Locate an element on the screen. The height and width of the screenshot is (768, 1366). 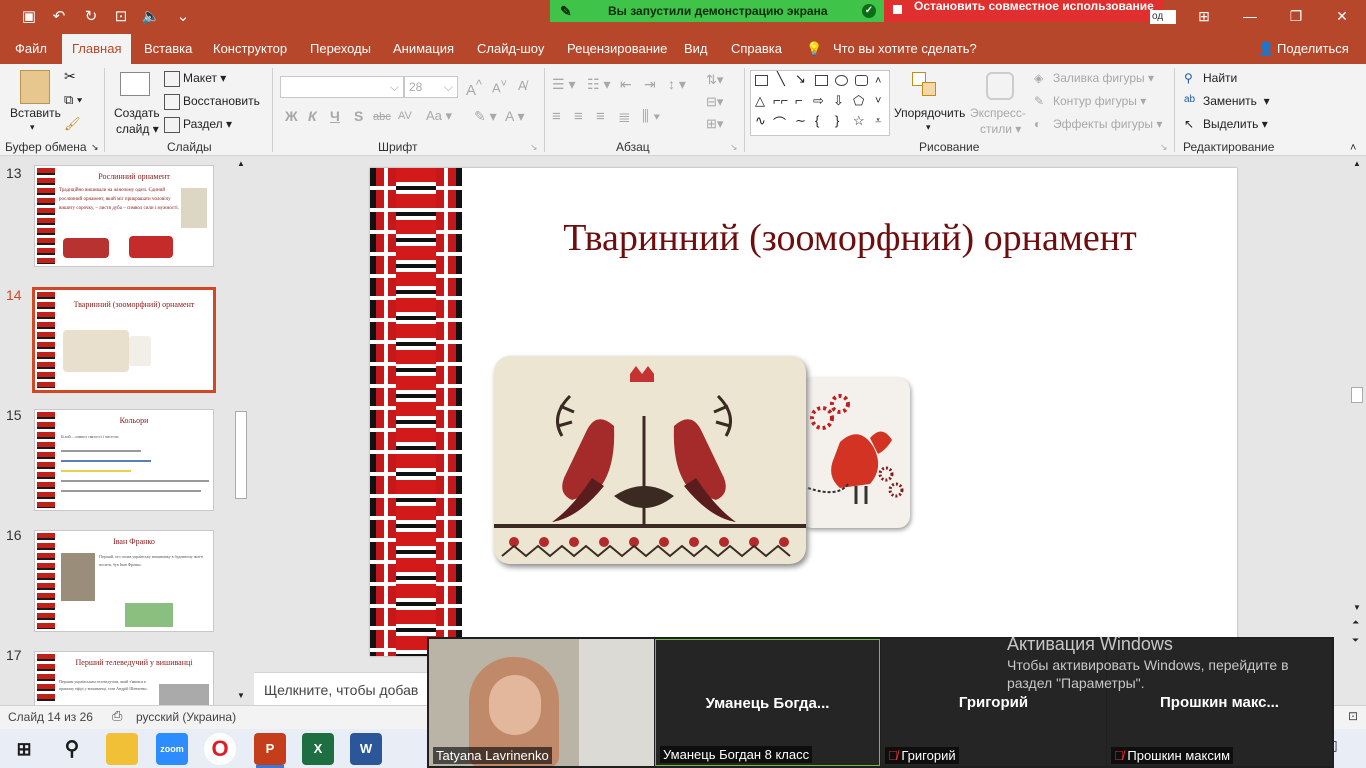
freeform-shape-icon: ∿ is located at coordinates (760, 121).